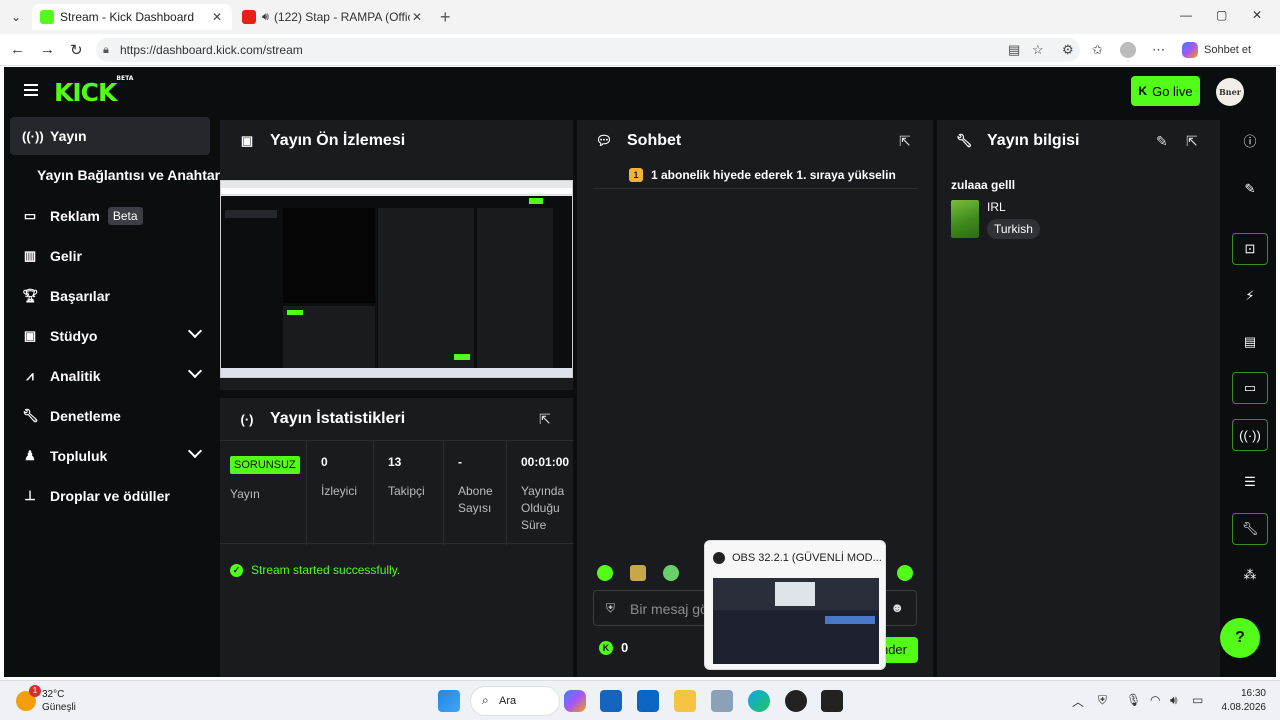 Image resolution: width=1280 pixels, height=720 pixels. What do you see at coordinates (31, 90) in the screenshot?
I see `menu-icon` at bounding box center [31, 90].